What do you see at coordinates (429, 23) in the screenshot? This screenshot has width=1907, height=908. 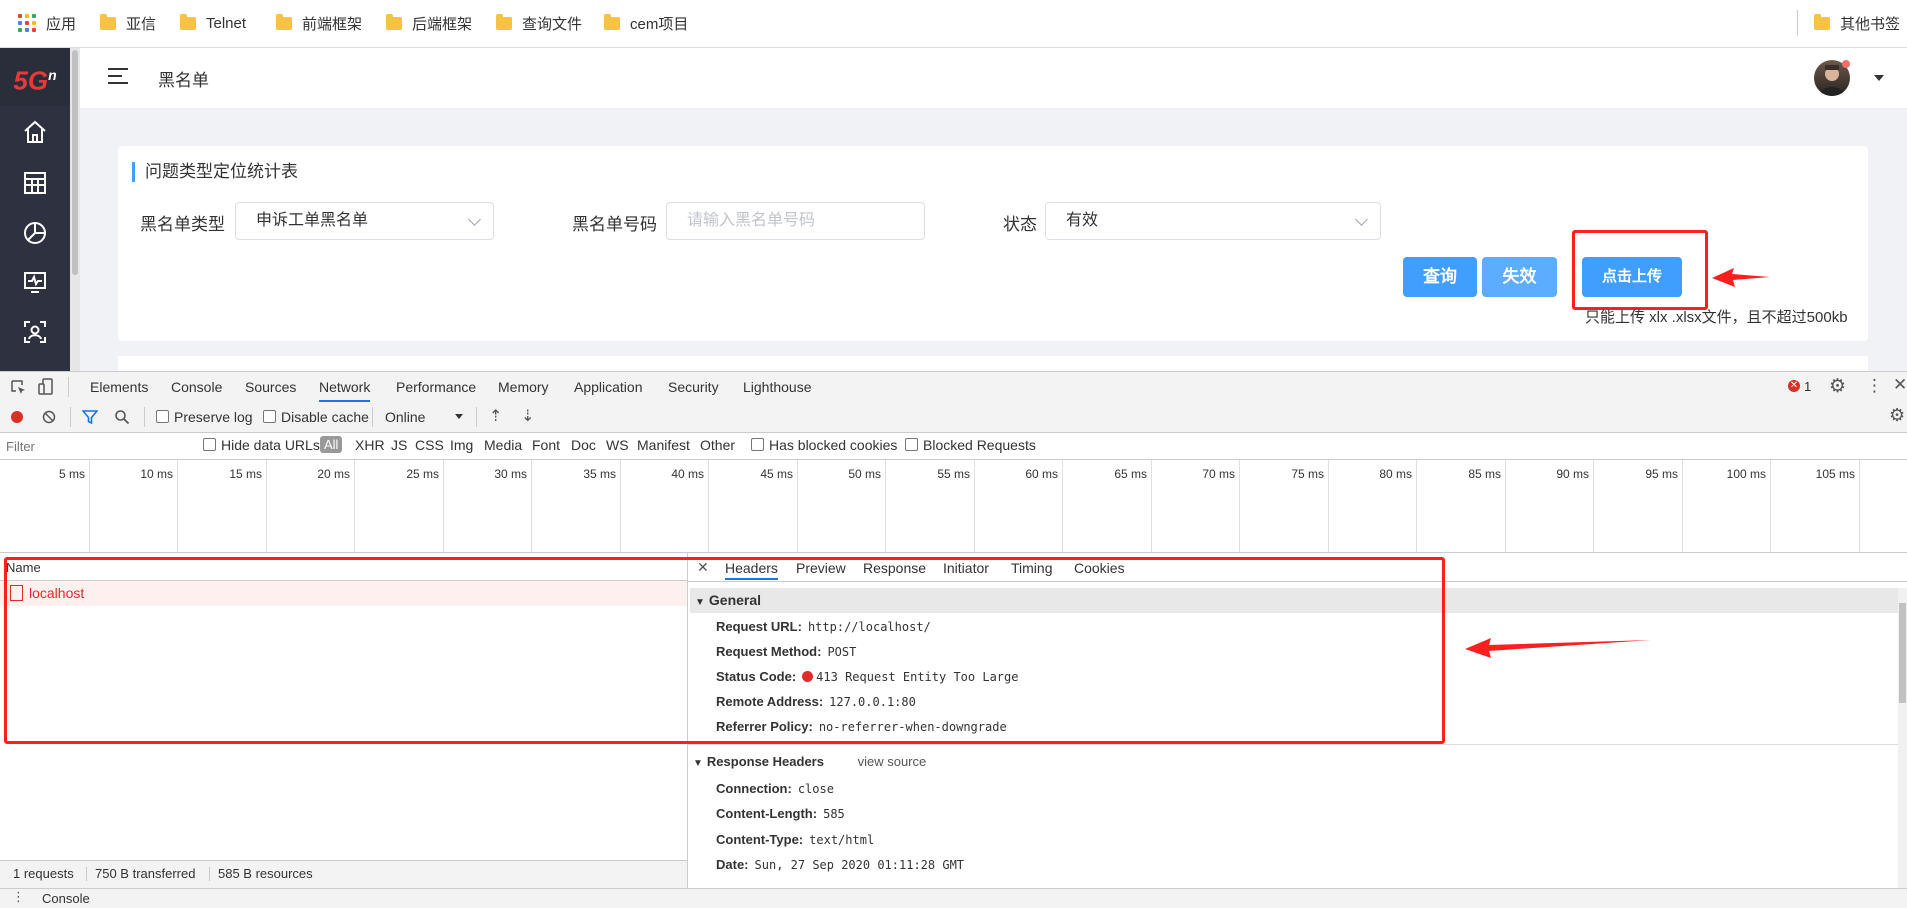 I see `bookmark-folder: 后端框架` at bounding box center [429, 23].